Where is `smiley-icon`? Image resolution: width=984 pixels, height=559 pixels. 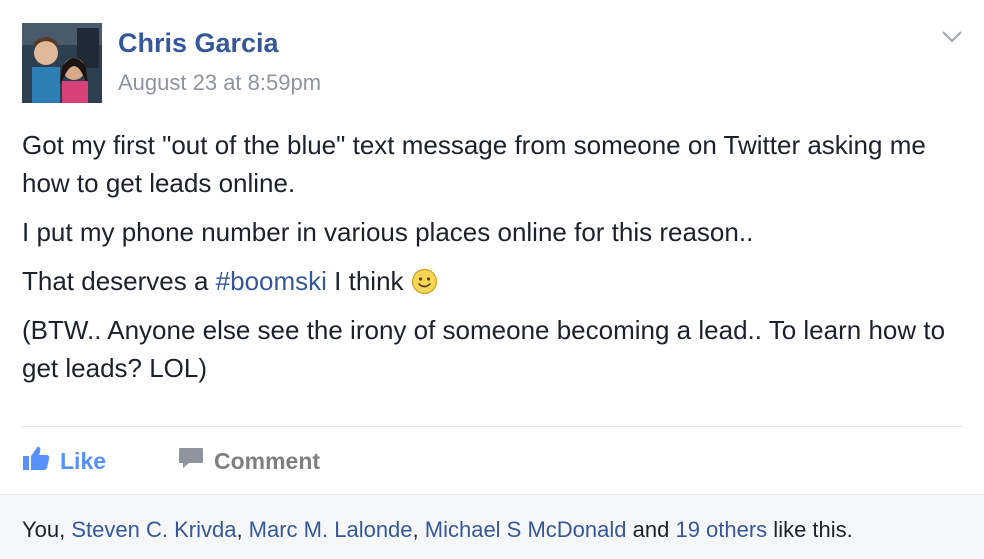 smiley-icon is located at coordinates (424, 281).